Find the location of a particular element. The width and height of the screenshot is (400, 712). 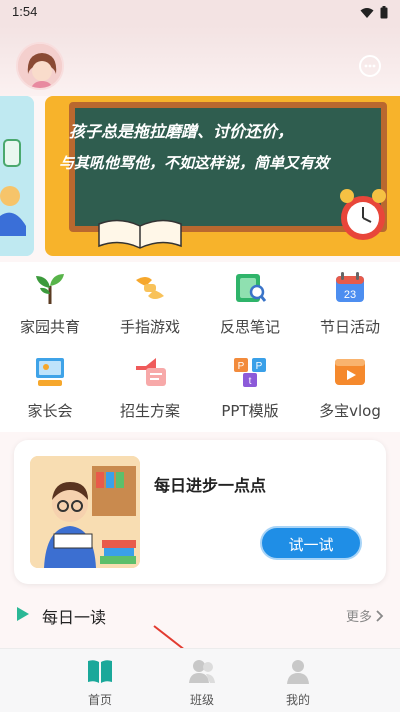

megaphone-icon is located at coordinates (151, 372).